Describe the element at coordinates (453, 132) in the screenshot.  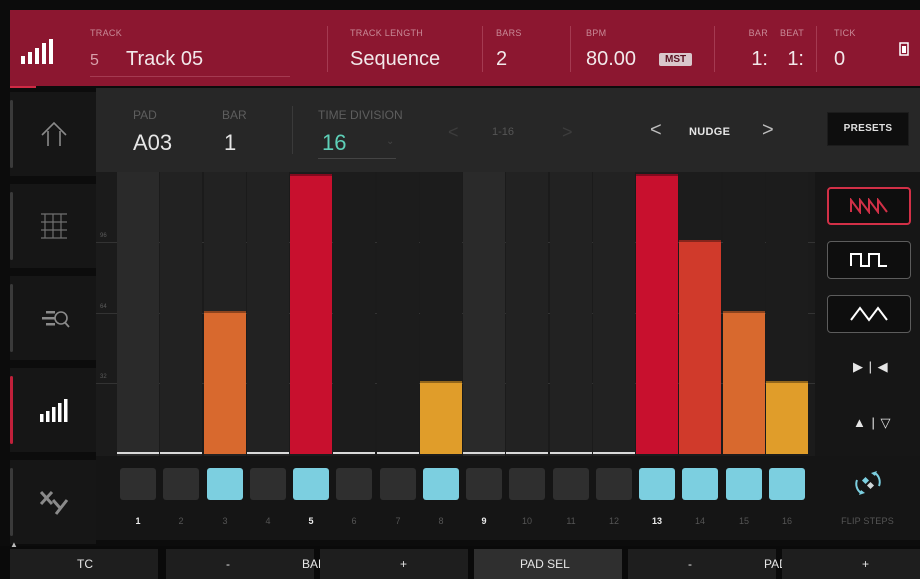
I see `range-prev-button: <` at that location.